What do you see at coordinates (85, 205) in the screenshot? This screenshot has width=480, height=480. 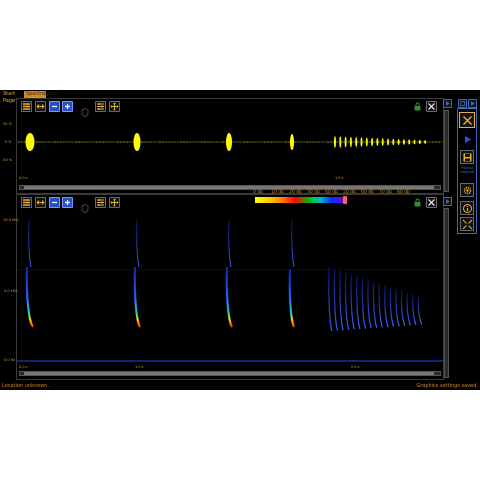 I see `shield-icon` at bounding box center [85, 205].